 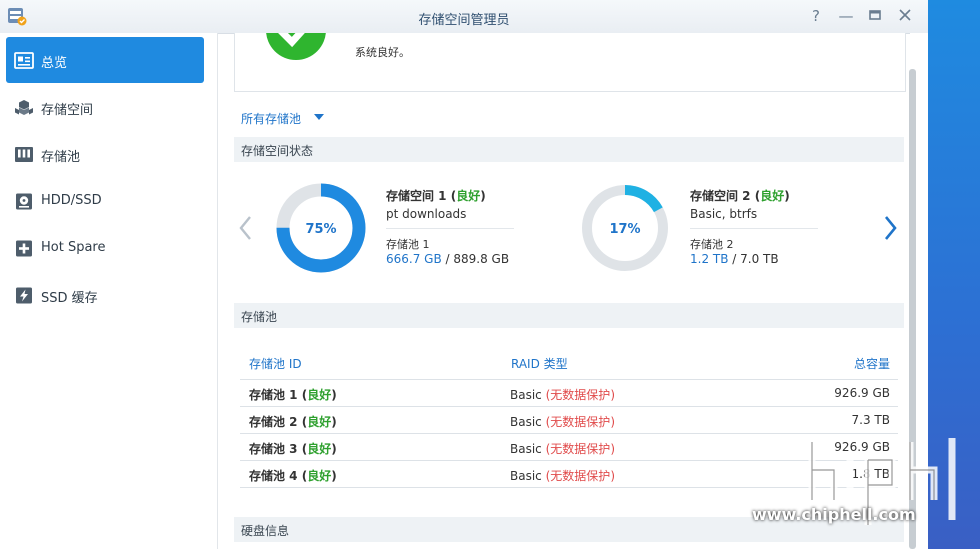 I want to click on pool-id: 存储池 1, so click(x=273, y=395).